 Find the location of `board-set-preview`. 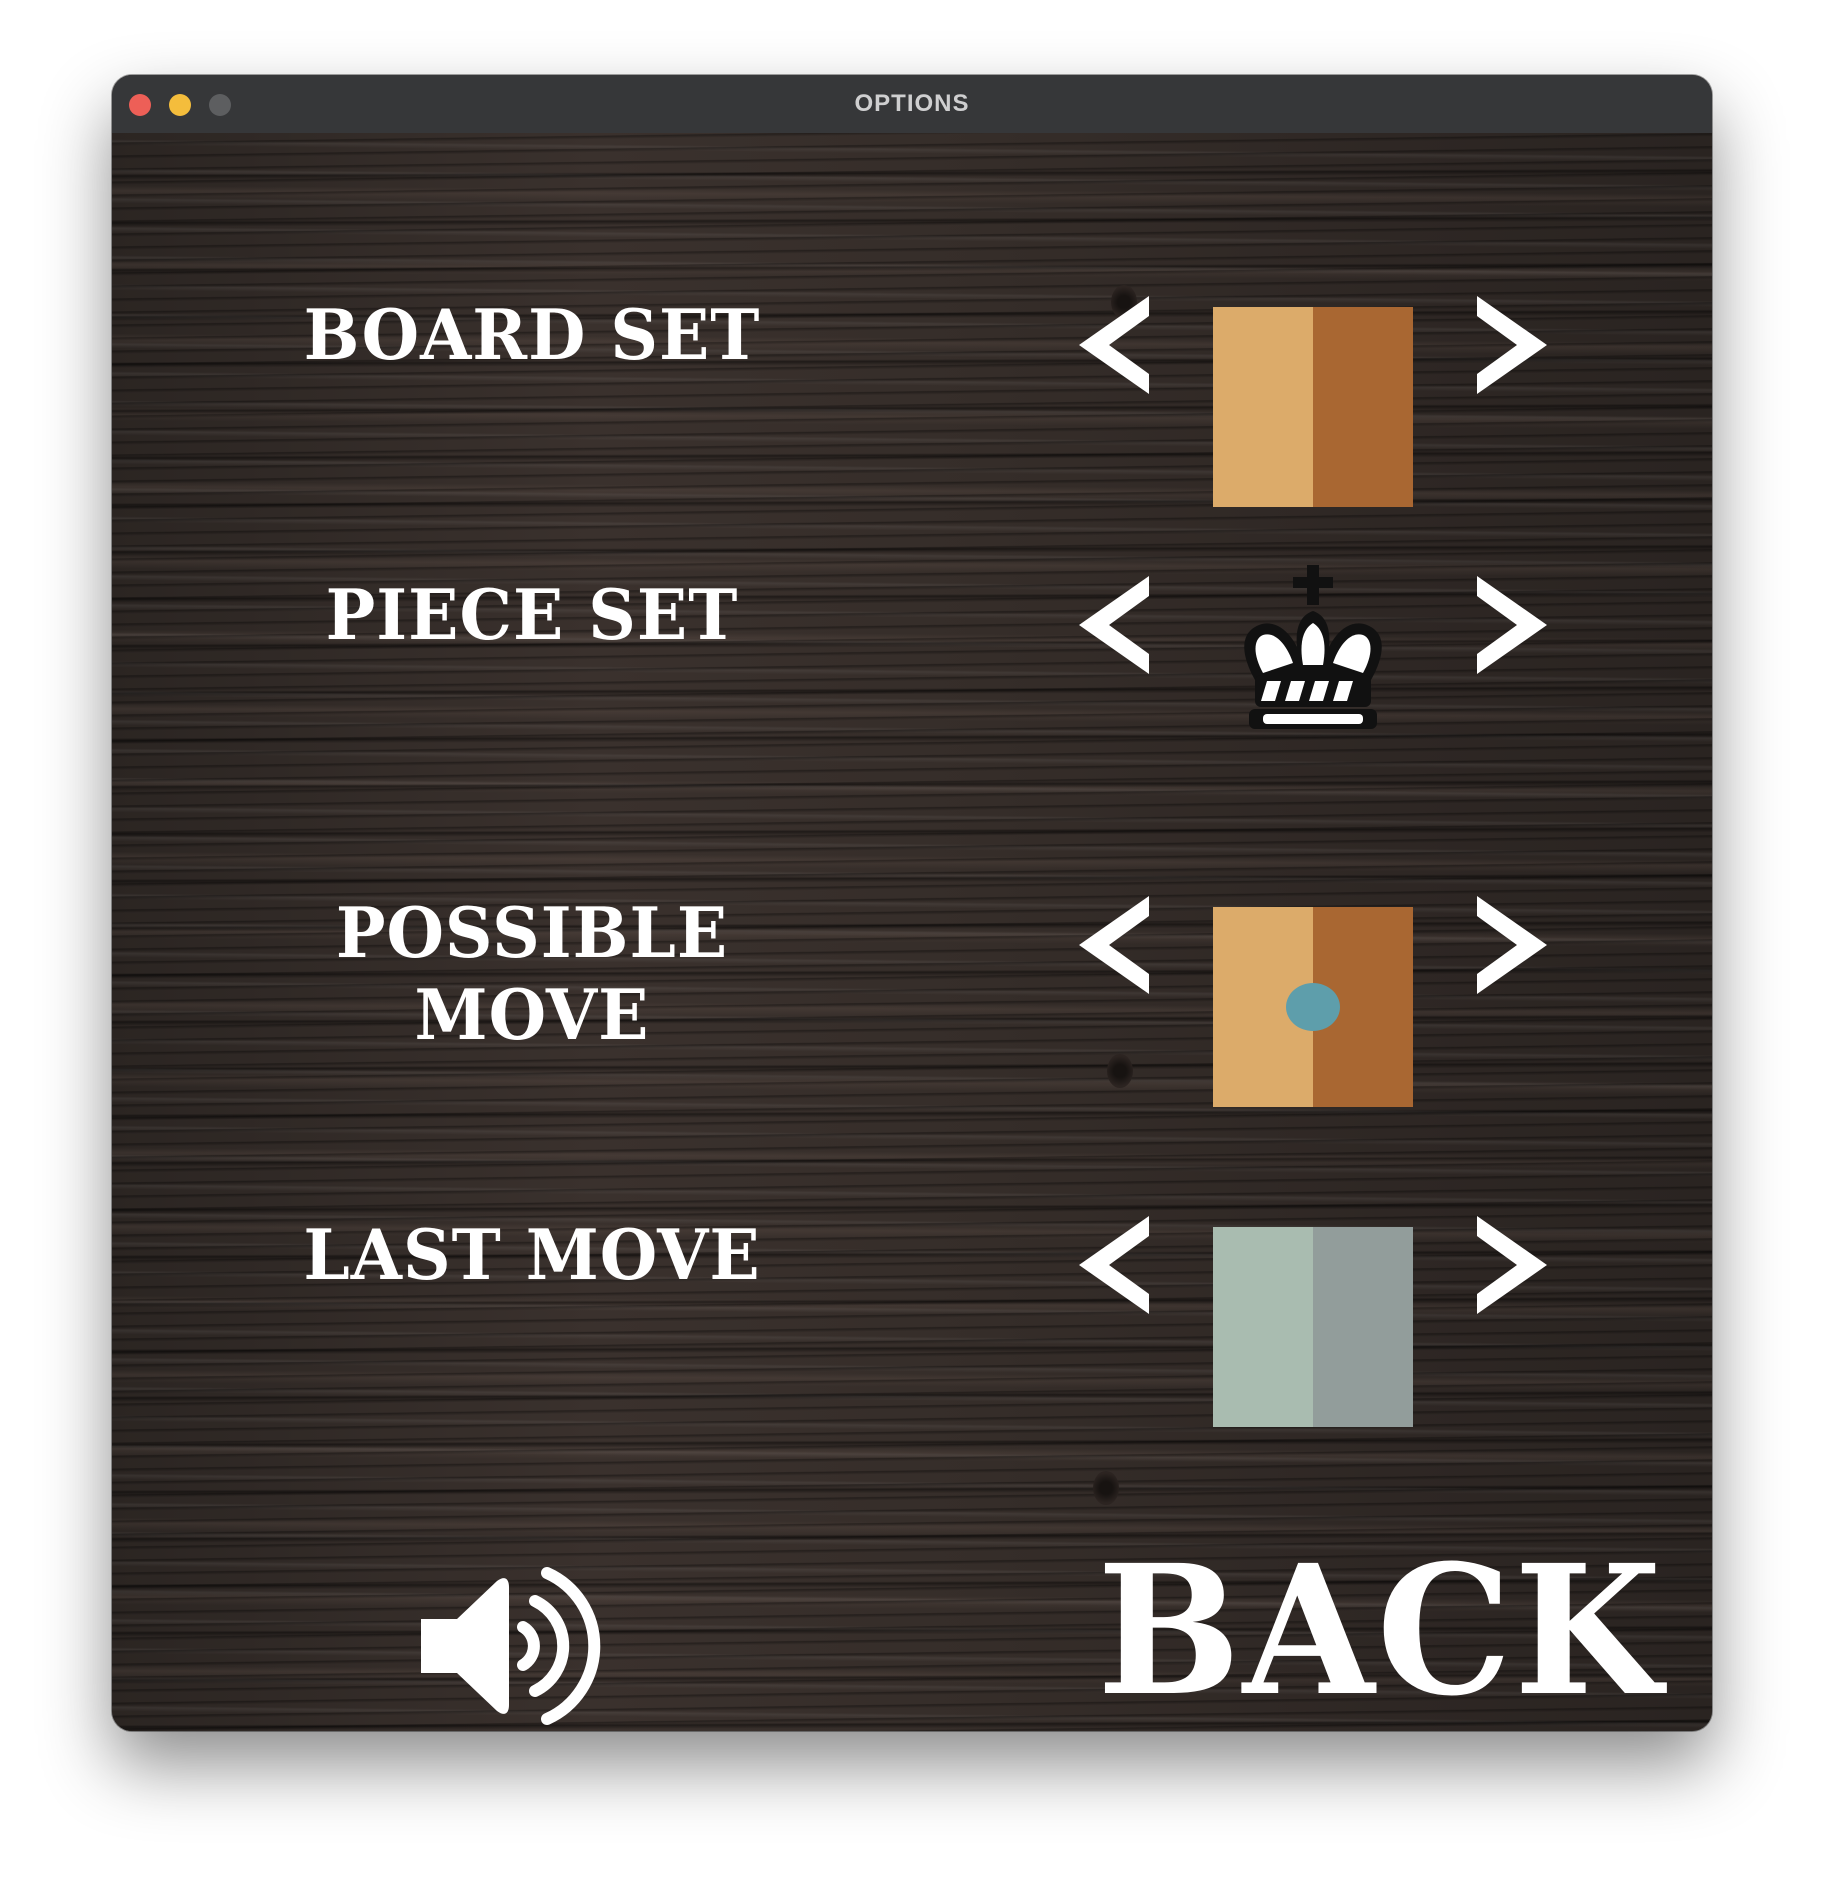

board-set-preview is located at coordinates (1313, 407).